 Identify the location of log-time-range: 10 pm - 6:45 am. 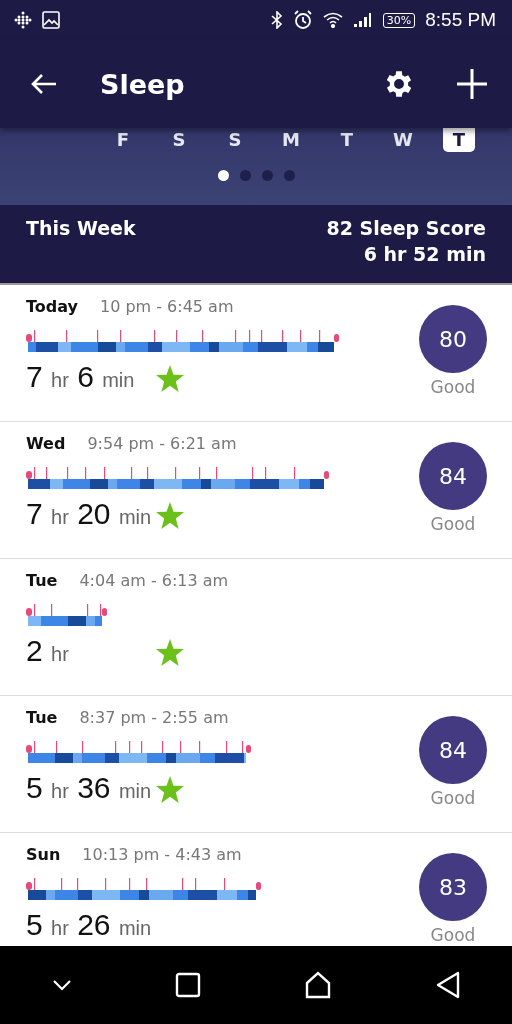
(166, 306).